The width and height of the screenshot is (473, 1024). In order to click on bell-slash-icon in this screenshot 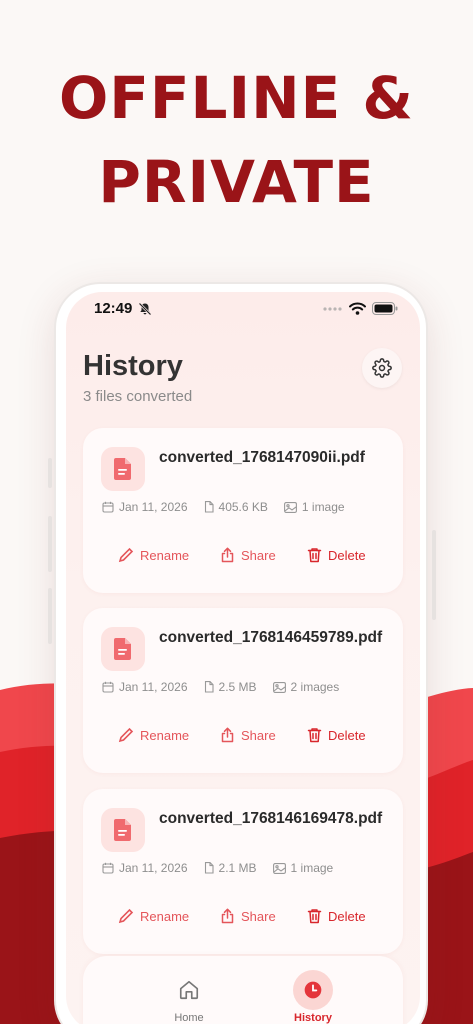, I will do `click(145, 309)`.